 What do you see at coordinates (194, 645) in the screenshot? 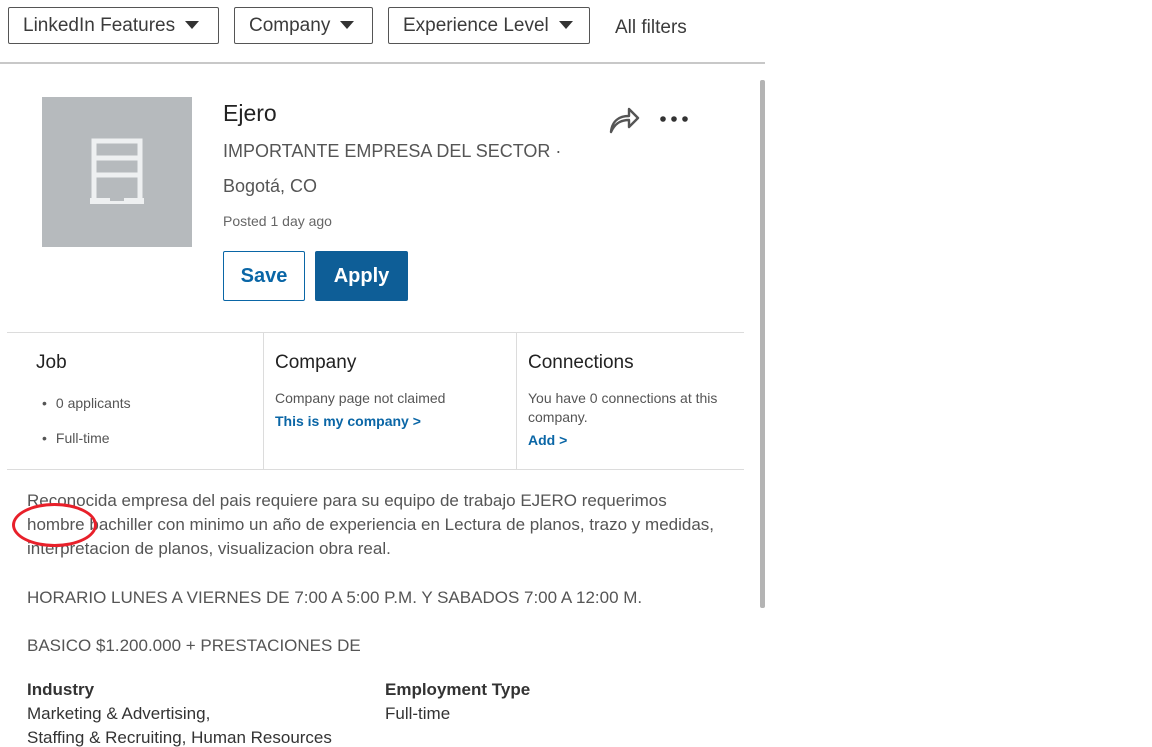
I see `description-salary: BASICO $1.200.000 + PRESTACIONES DE` at bounding box center [194, 645].